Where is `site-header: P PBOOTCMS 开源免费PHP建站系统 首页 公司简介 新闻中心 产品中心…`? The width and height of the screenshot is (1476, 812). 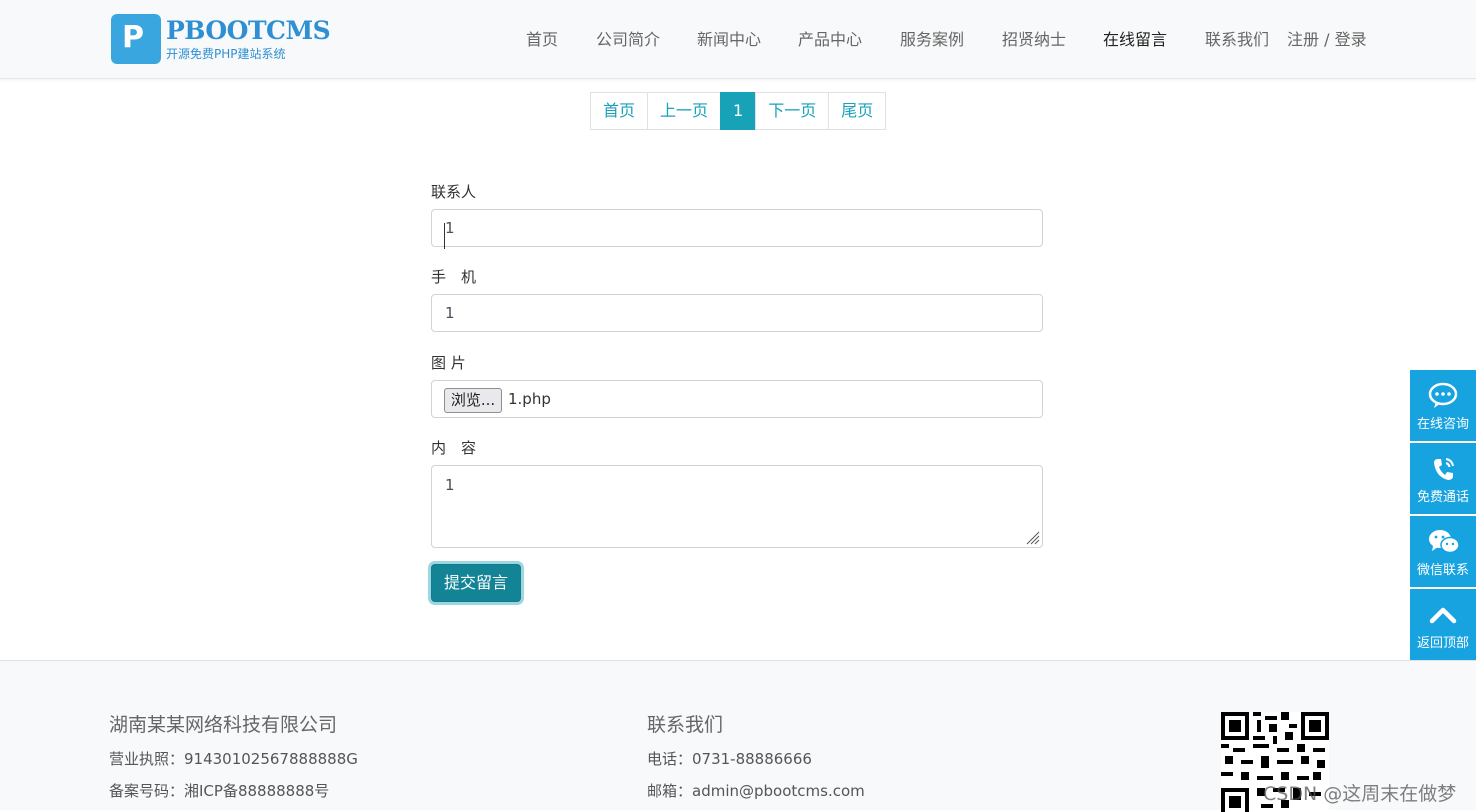 site-header: P PBOOTCMS 开源免费PHP建站系统 首页 公司简介 新闻中心 产品中心… is located at coordinates (738, 39).